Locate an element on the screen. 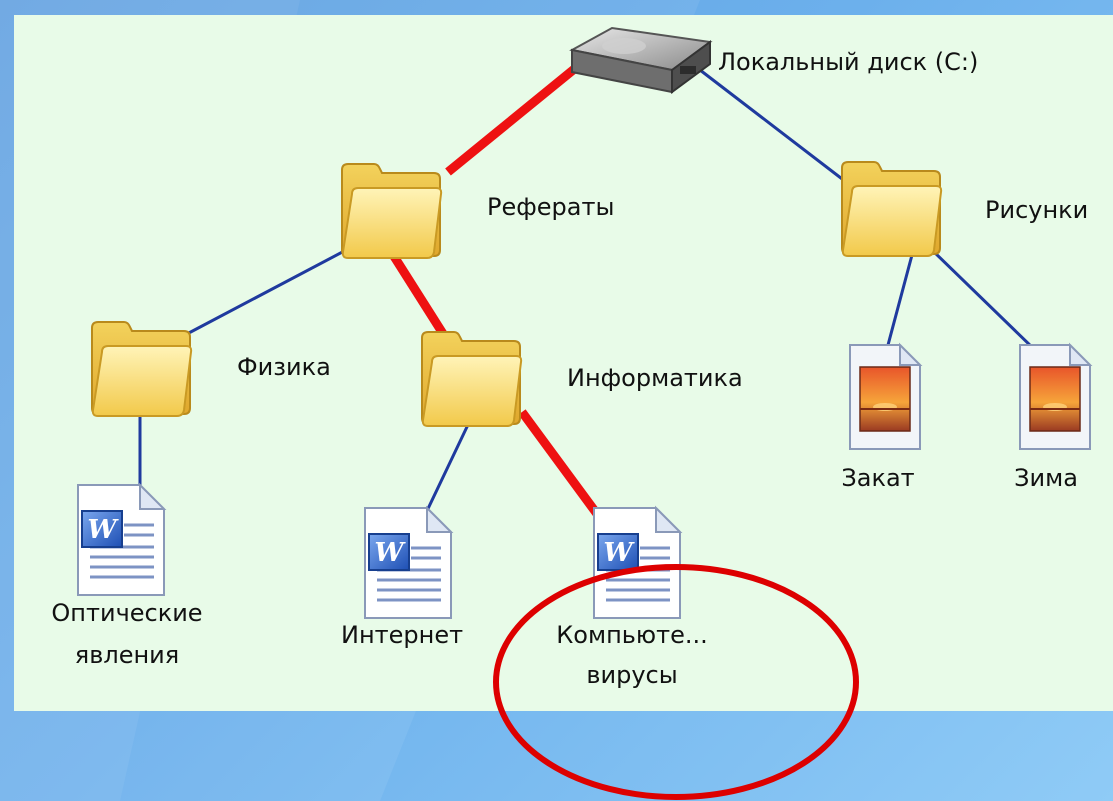  label-zakat: Закат is located at coordinates (878, 478).